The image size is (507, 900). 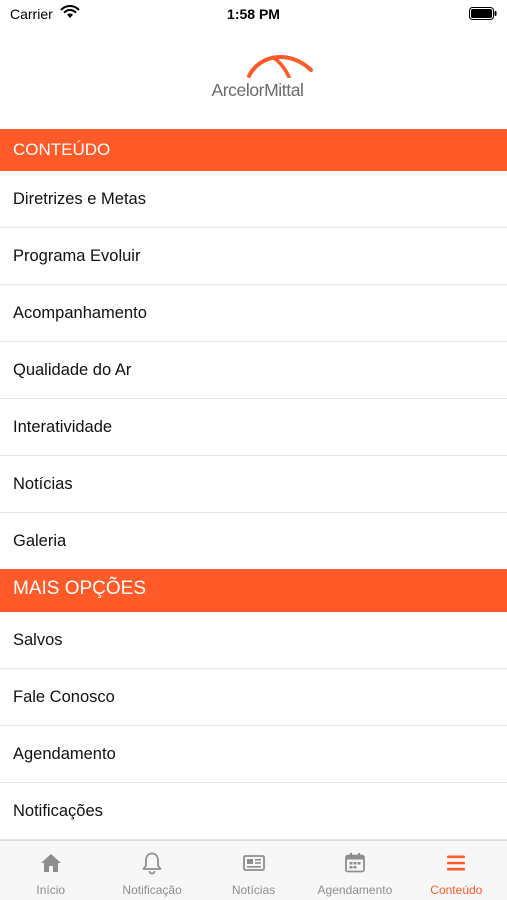 I want to click on menu-item-acompanhamento: Acompanhamento, so click(x=253, y=313).